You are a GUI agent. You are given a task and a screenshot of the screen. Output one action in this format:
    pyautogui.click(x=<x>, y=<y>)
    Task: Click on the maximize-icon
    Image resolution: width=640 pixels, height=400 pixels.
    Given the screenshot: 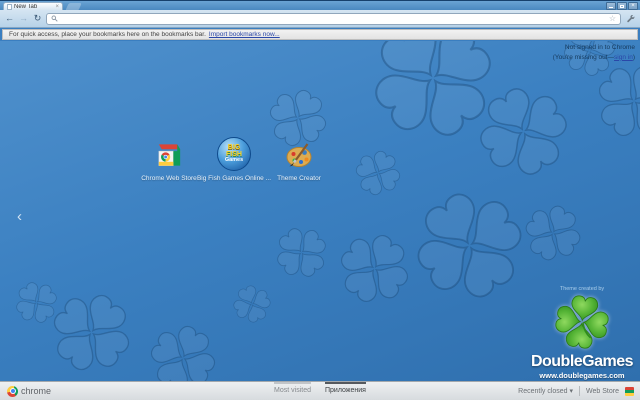 What is the action you would take?
    pyautogui.click(x=622, y=6)
    